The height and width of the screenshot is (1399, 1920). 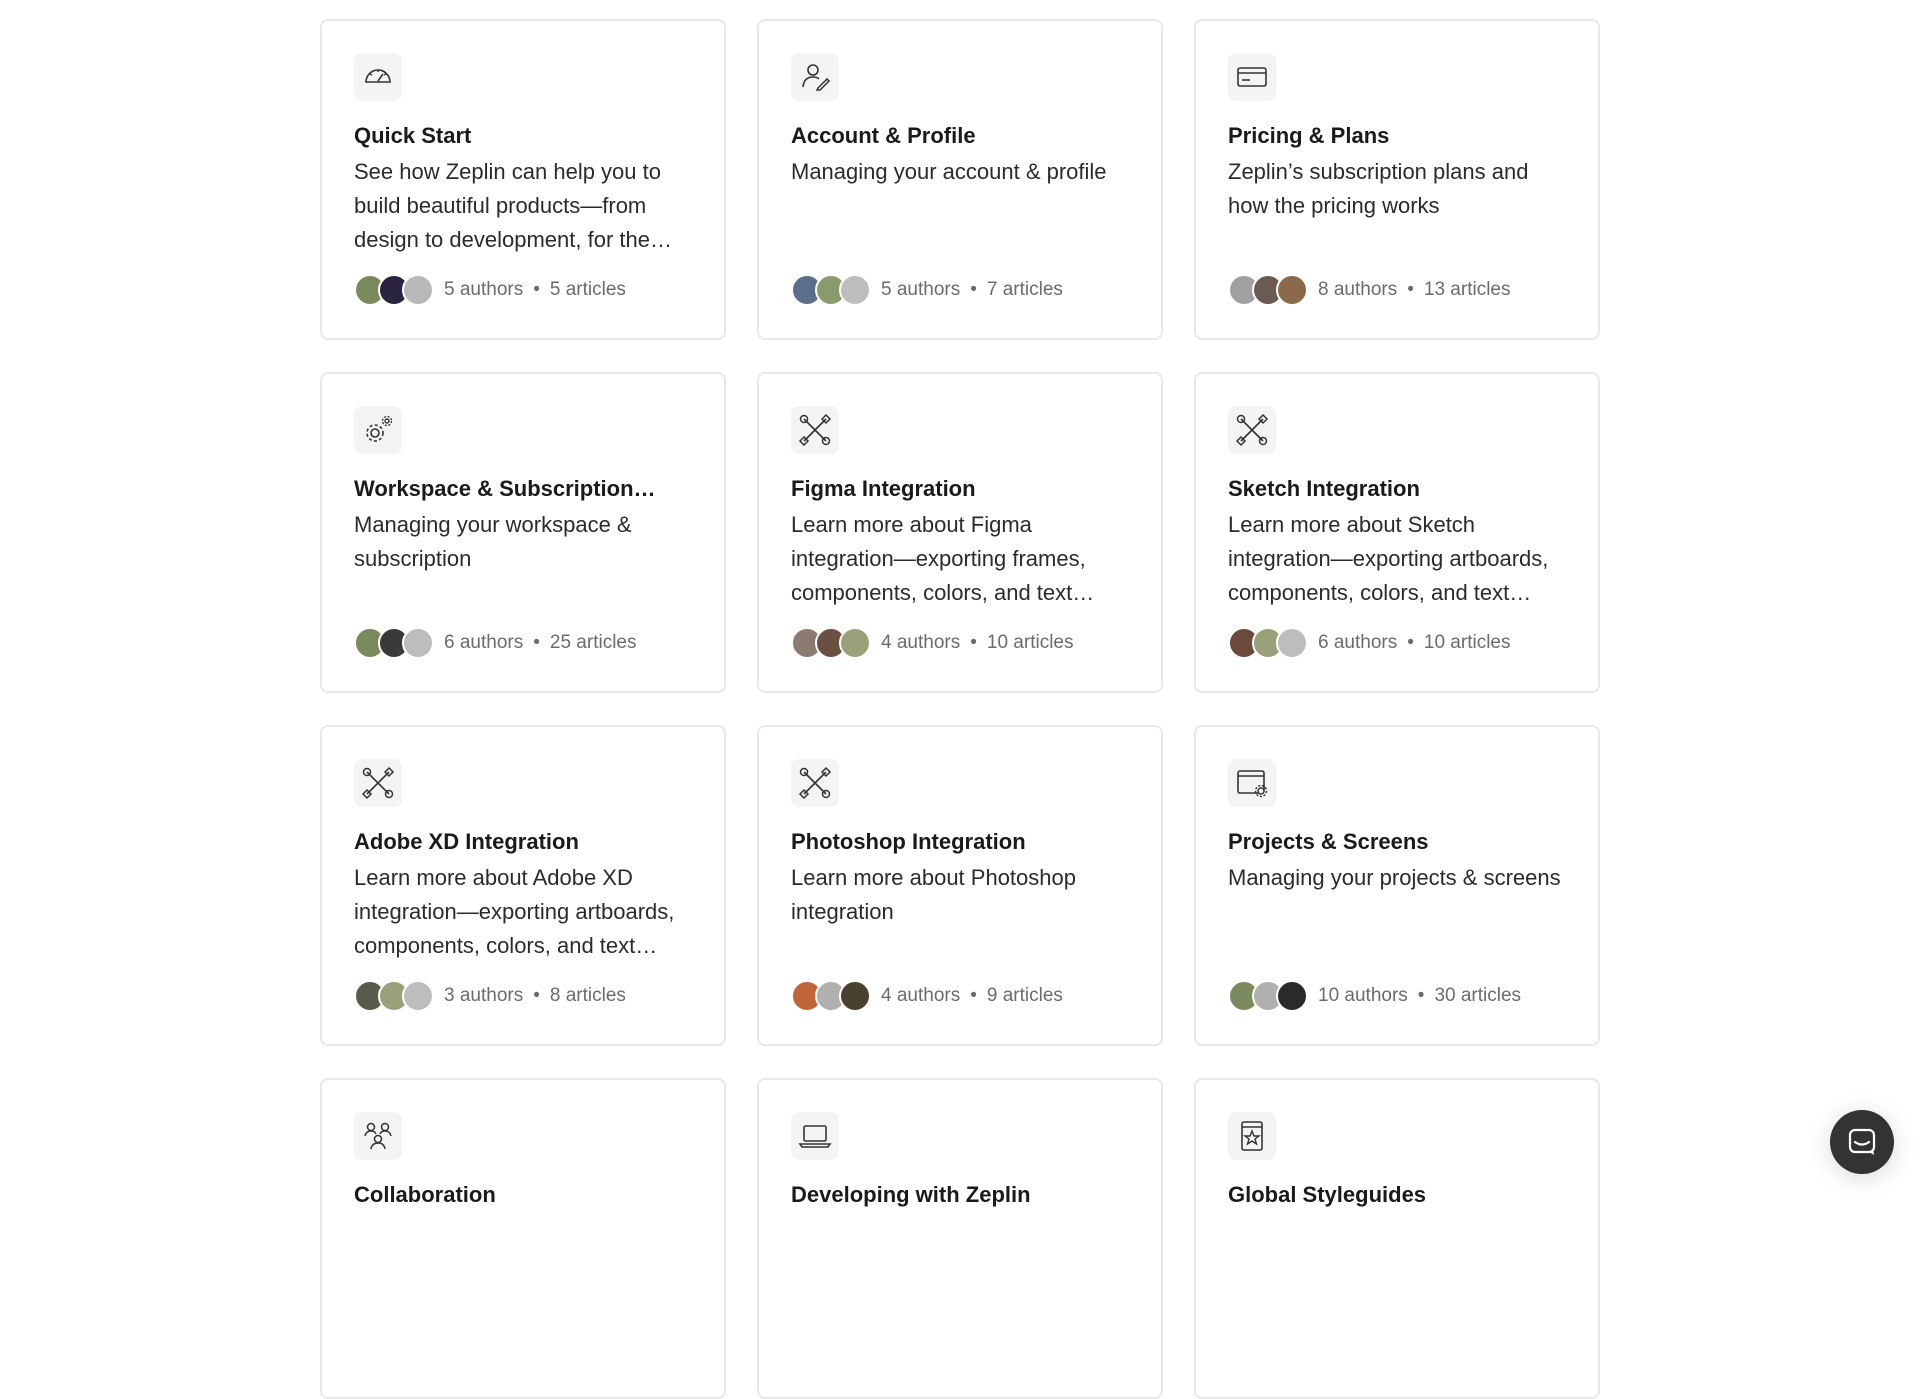 What do you see at coordinates (1324, 488) in the screenshot?
I see `collection-title: Sketch Integration` at bounding box center [1324, 488].